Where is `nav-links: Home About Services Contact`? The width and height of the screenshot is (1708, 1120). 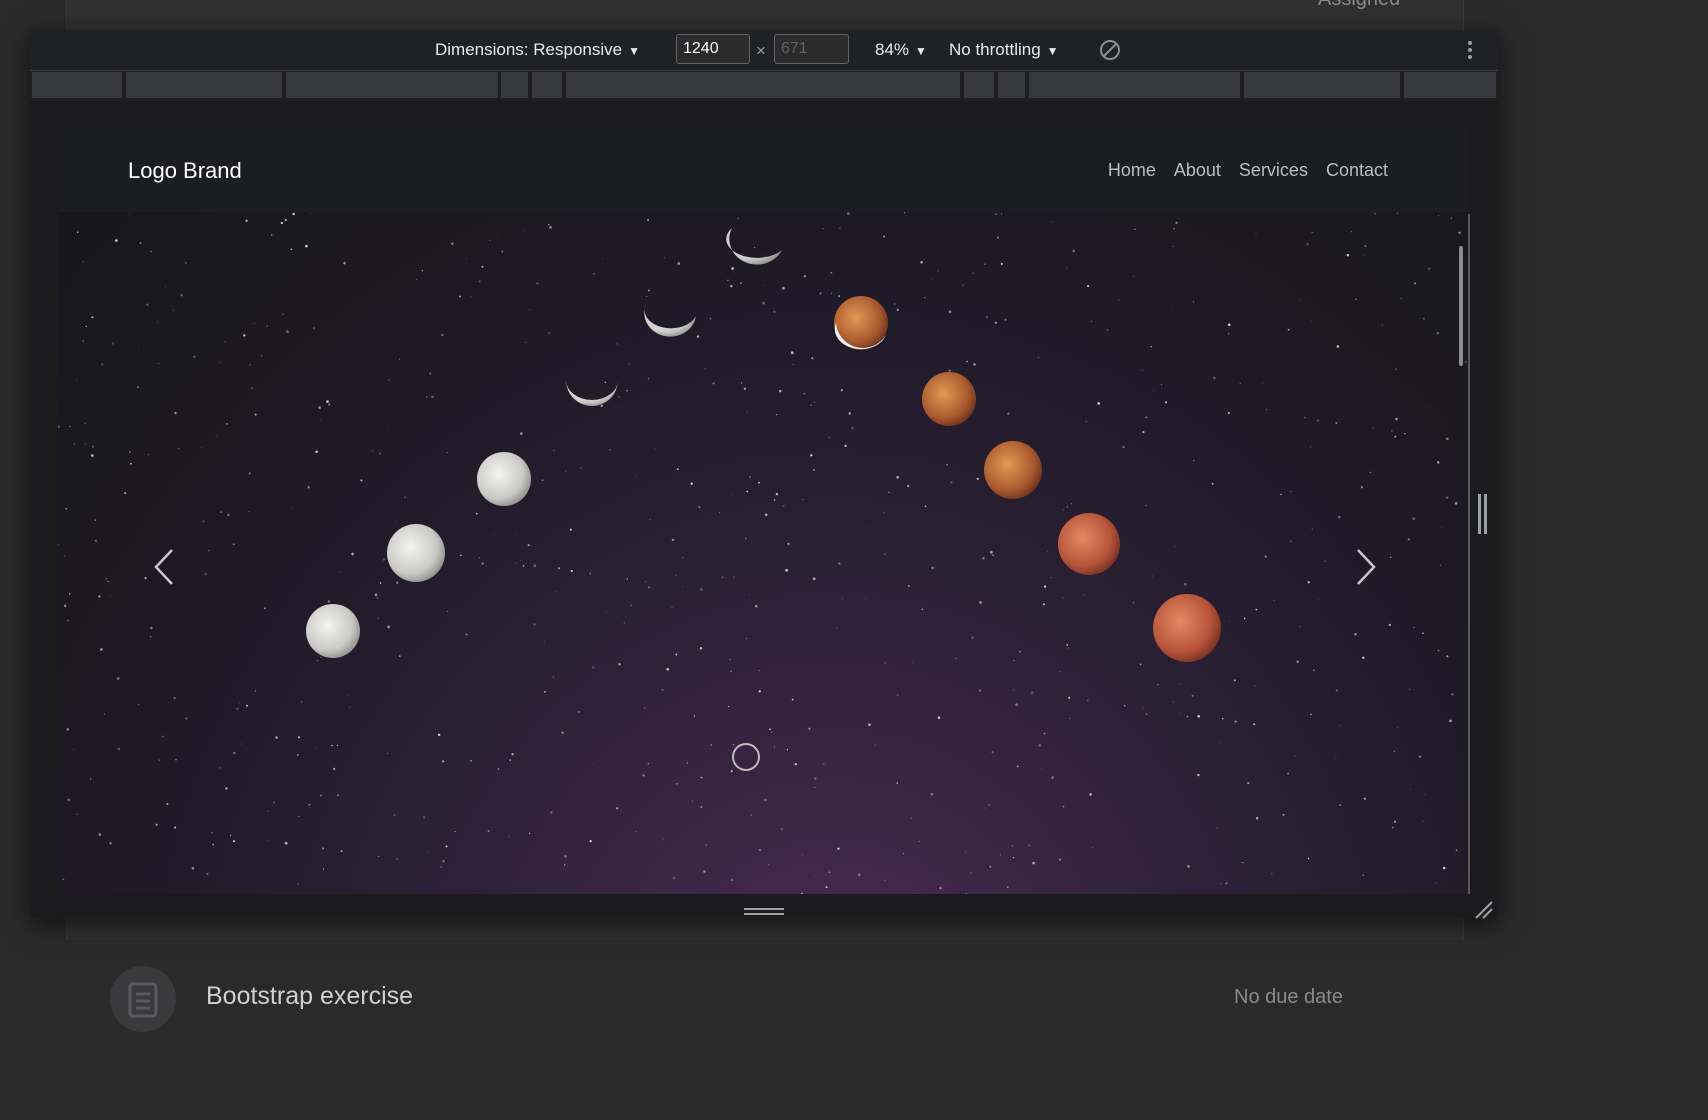
nav-links: Home About Services Contact is located at coordinates (1248, 170).